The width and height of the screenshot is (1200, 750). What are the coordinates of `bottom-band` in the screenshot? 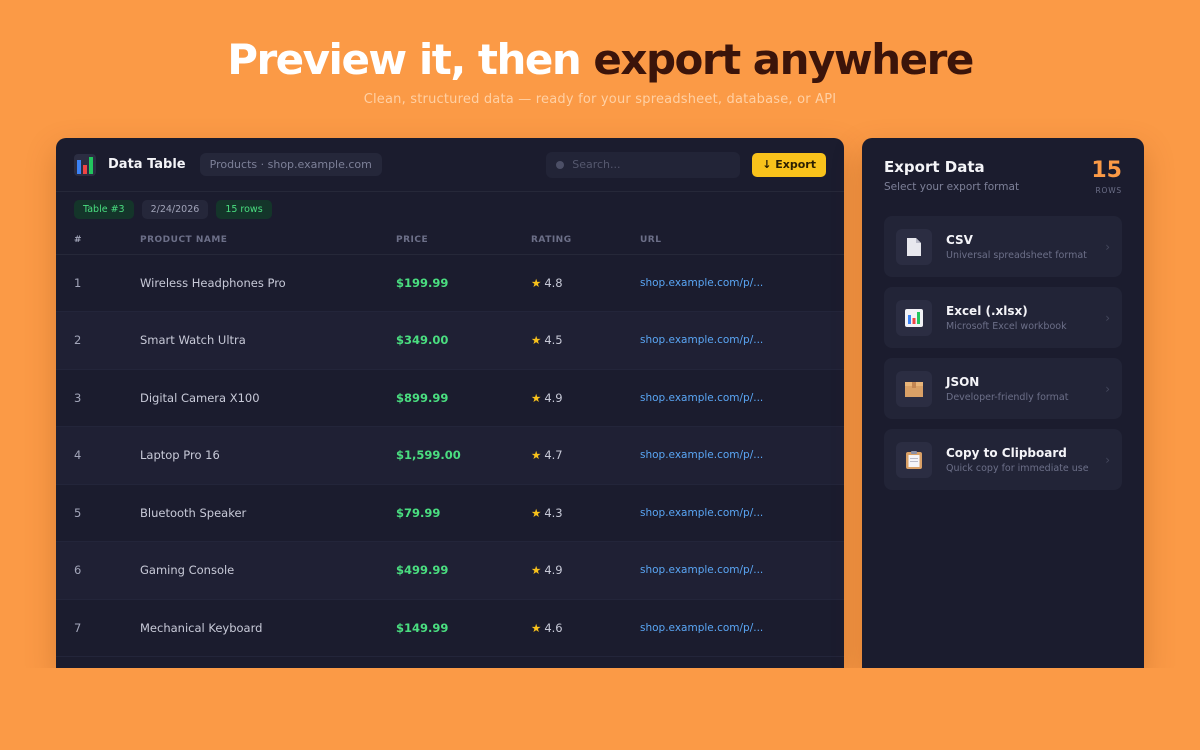 It's located at (600, 709).